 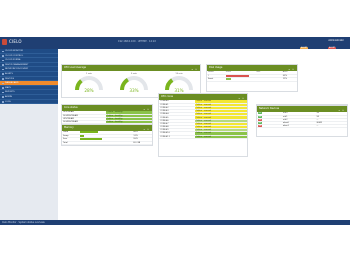 I want to click on cpu-core-name: CORE#11, so click(x=177, y=137).